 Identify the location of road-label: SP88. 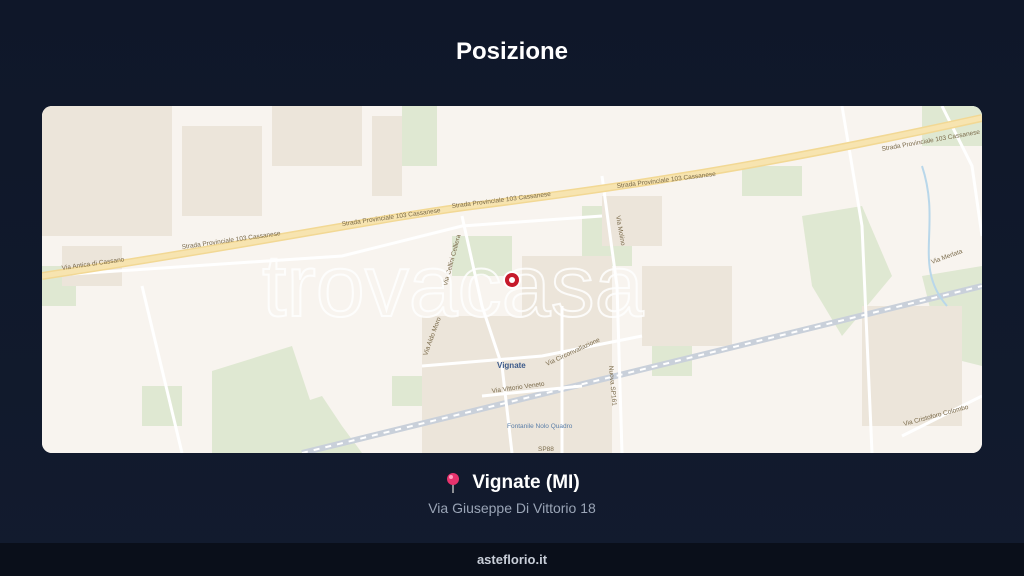
(546, 449).